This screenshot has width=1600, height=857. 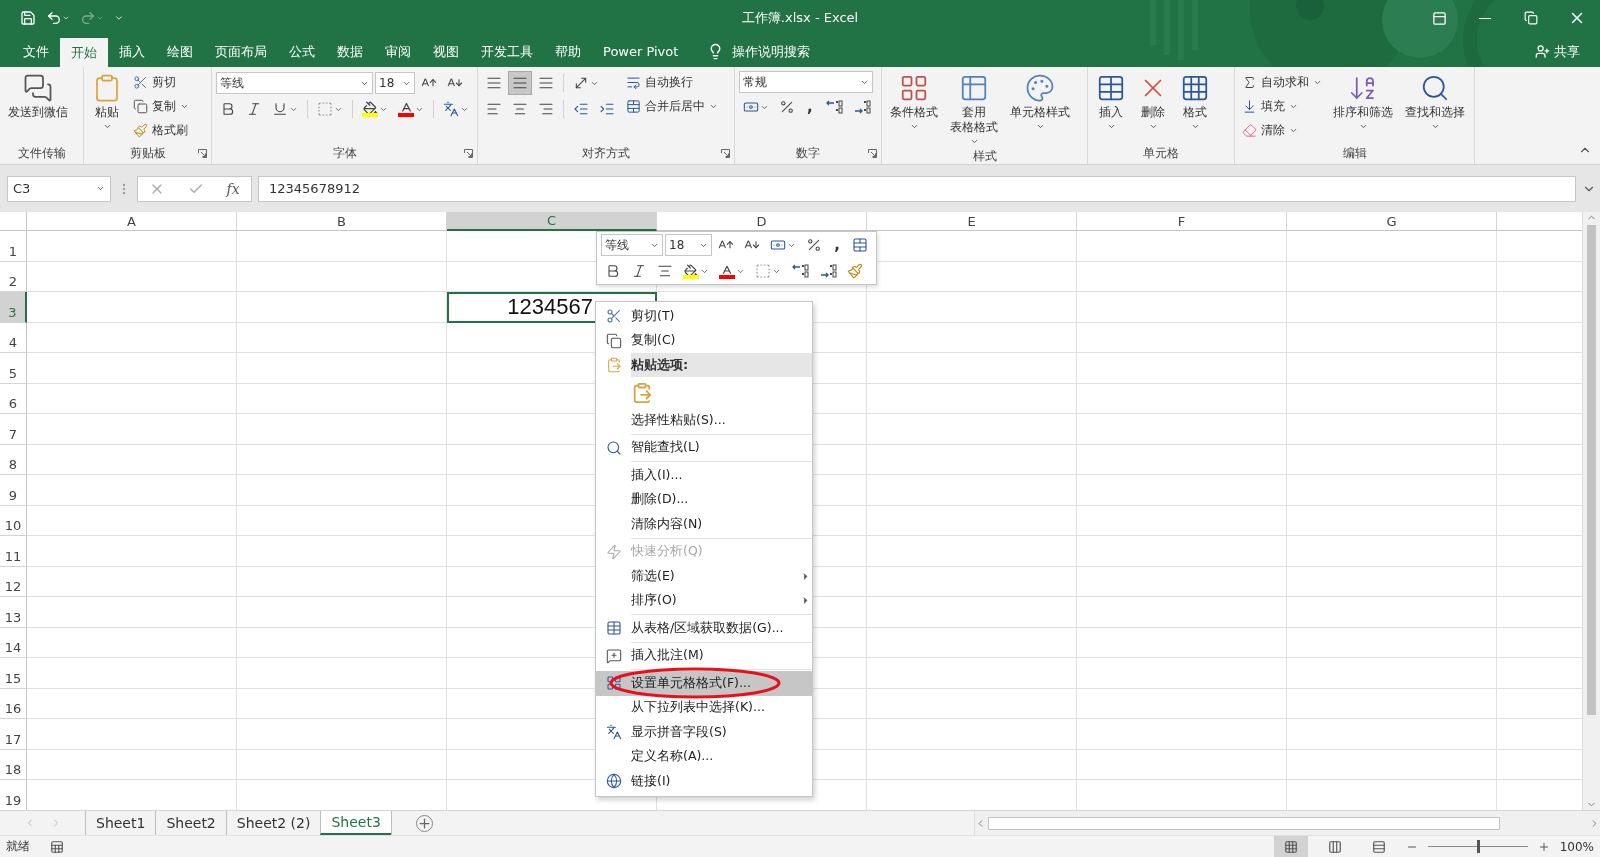 I want to click on clear-button: 清除, so click(x=1282, y=130).